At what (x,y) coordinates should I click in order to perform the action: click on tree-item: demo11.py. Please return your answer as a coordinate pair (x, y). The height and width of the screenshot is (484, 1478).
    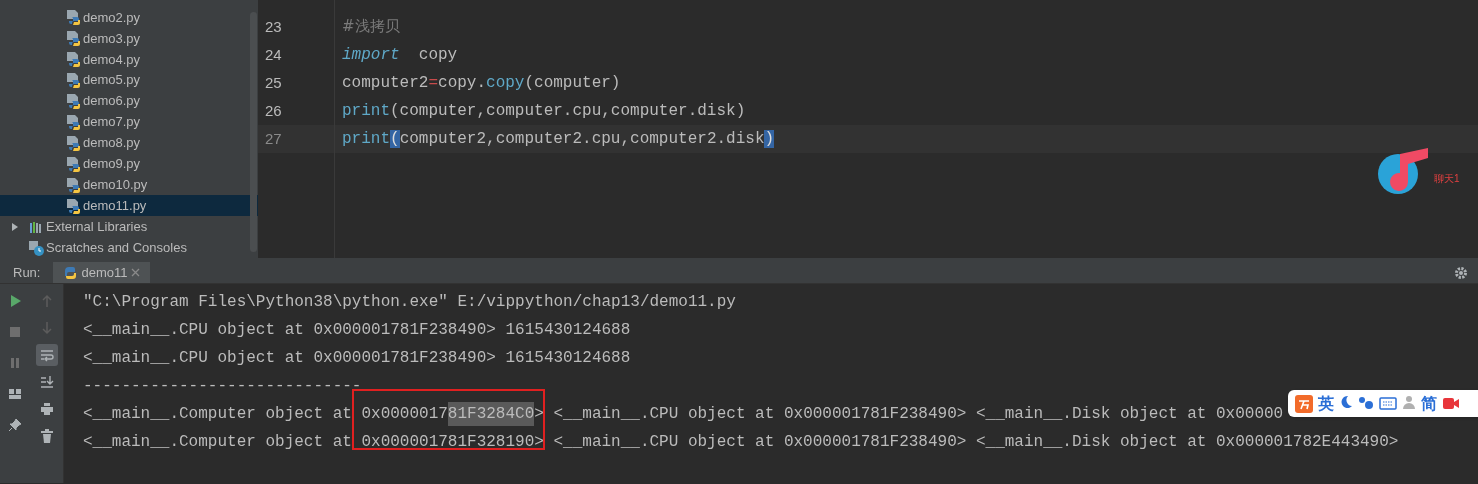
    Looking at the image, I should click on (129, 206).